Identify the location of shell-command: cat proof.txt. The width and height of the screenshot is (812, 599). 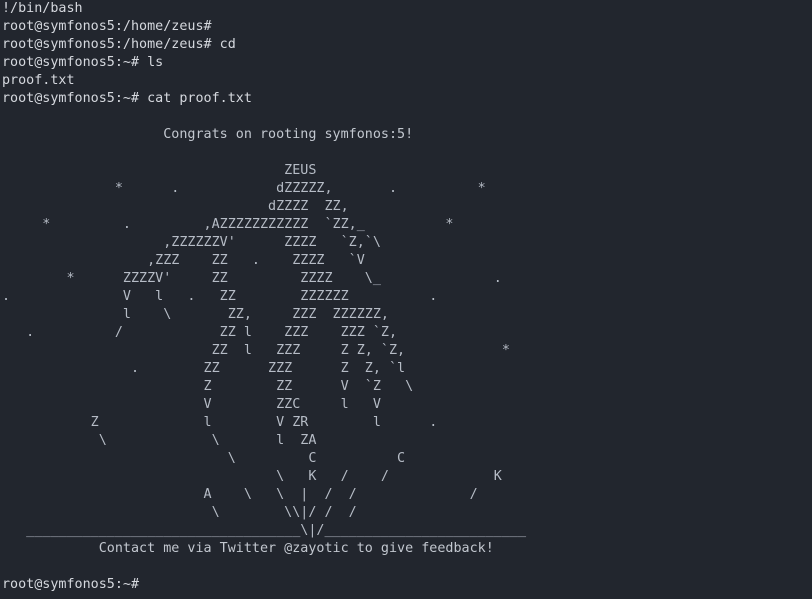
(195, 98).